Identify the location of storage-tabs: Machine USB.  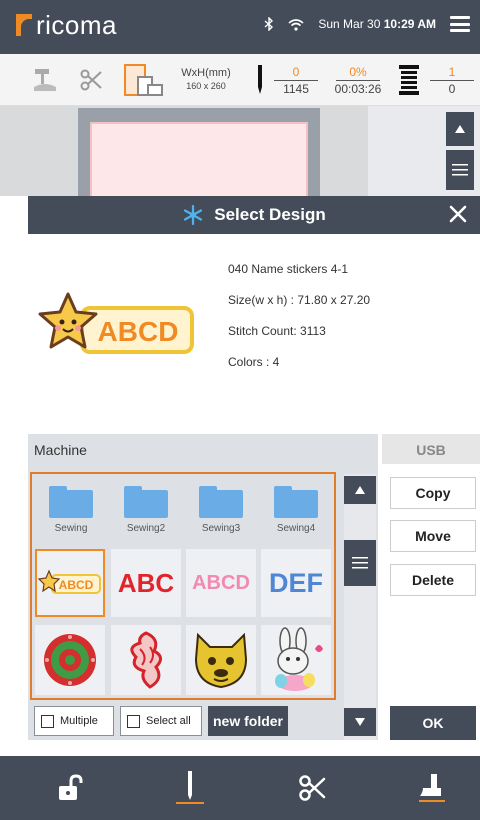
(254, 449).